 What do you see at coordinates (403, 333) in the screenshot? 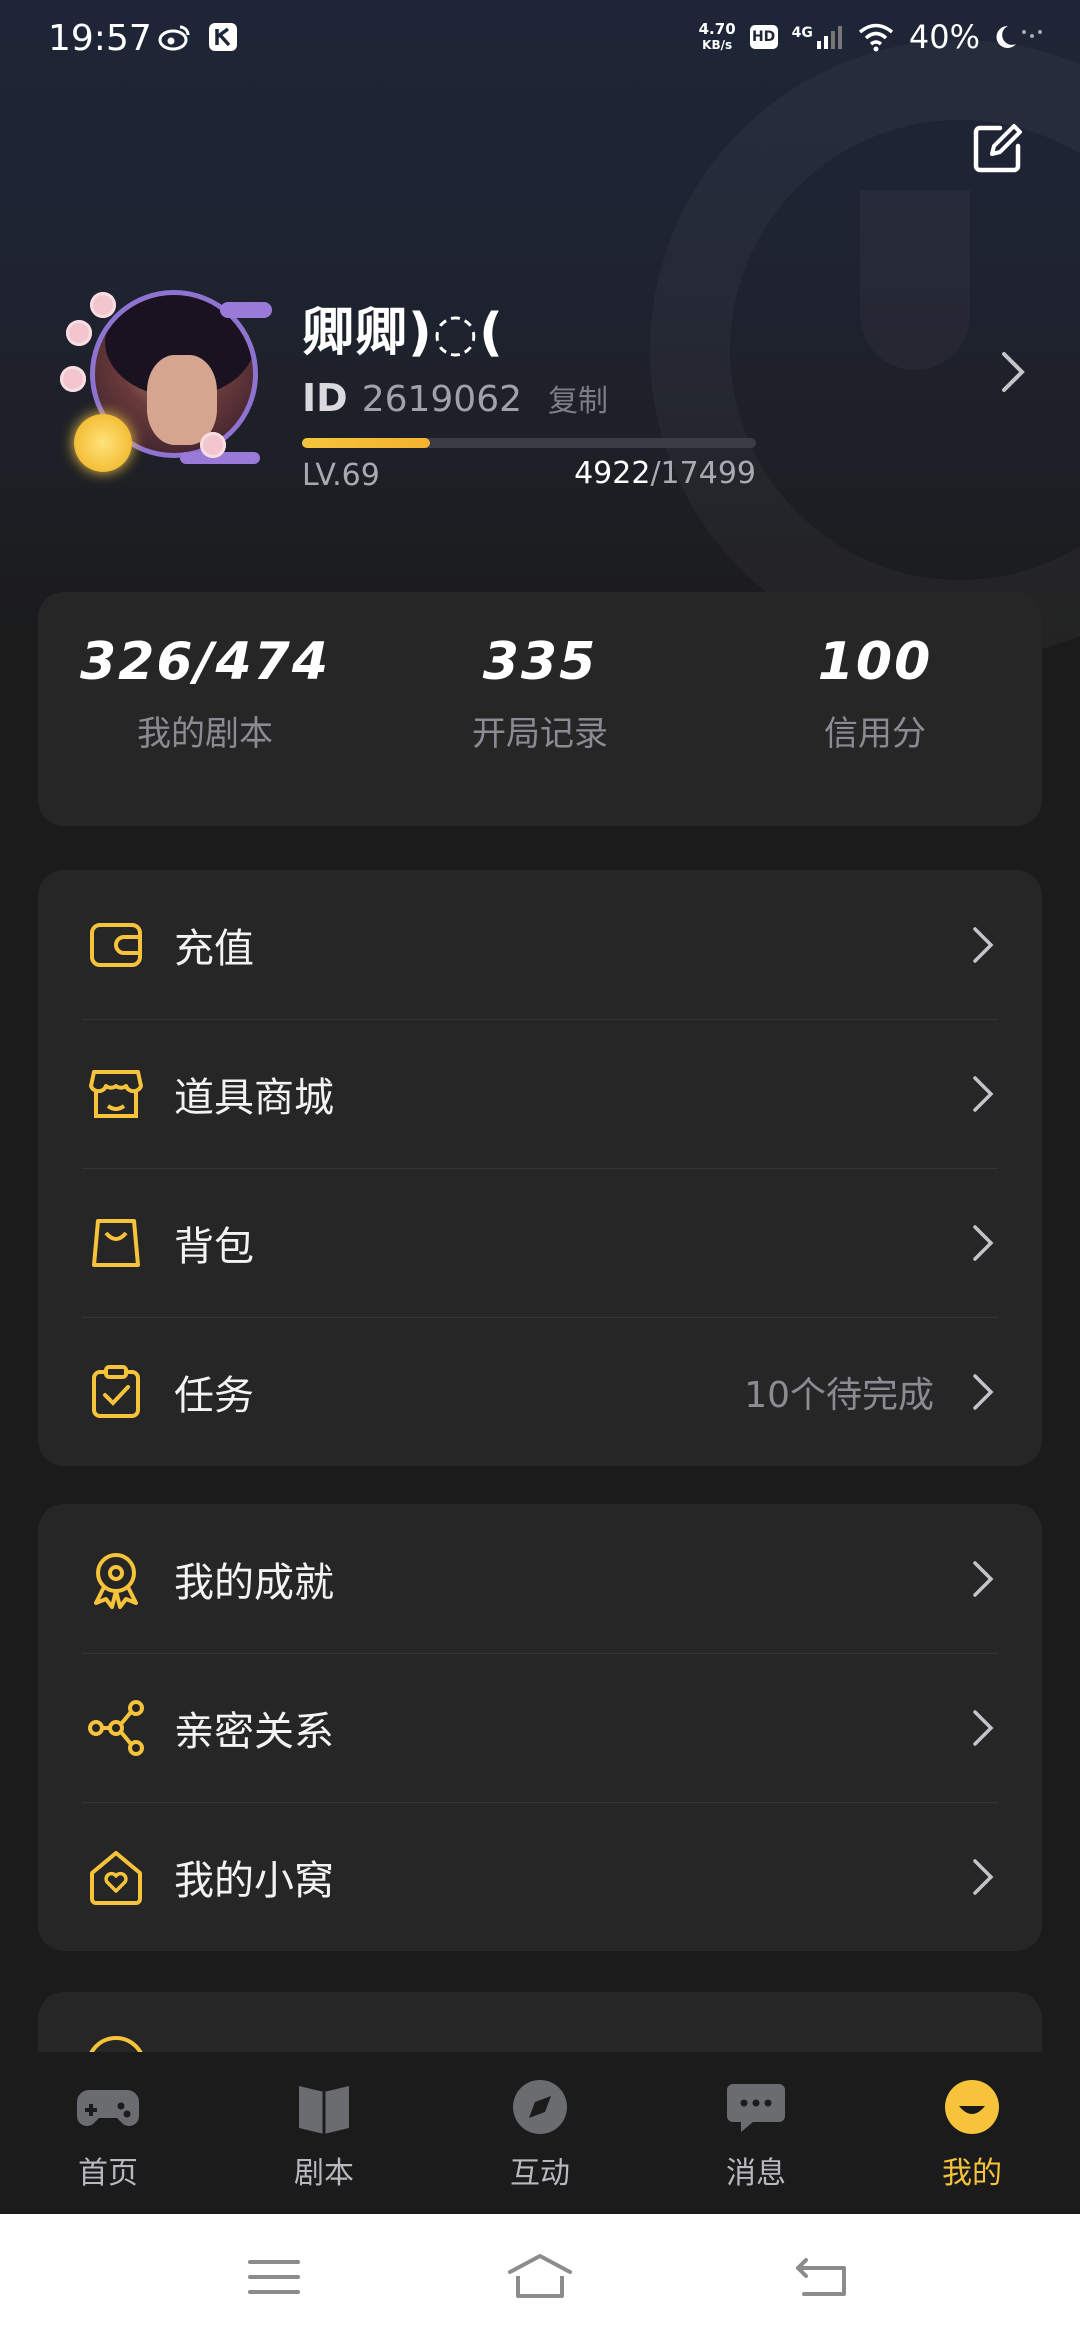
I see `username: 卿卿)◌(` at bounding box center [403, 333].